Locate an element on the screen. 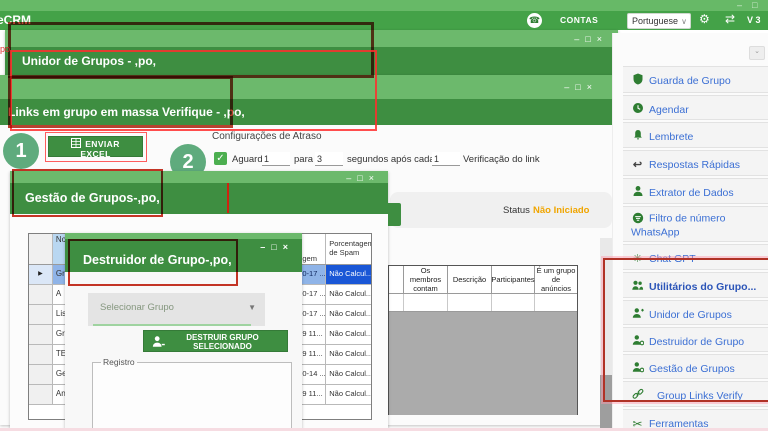 This screenshot has height=431, width=768. app-header: eCRM ☎ CONTAS Portuguese ∨ ⚙ ⇄ V 3 is located at coordinates (384, 20).